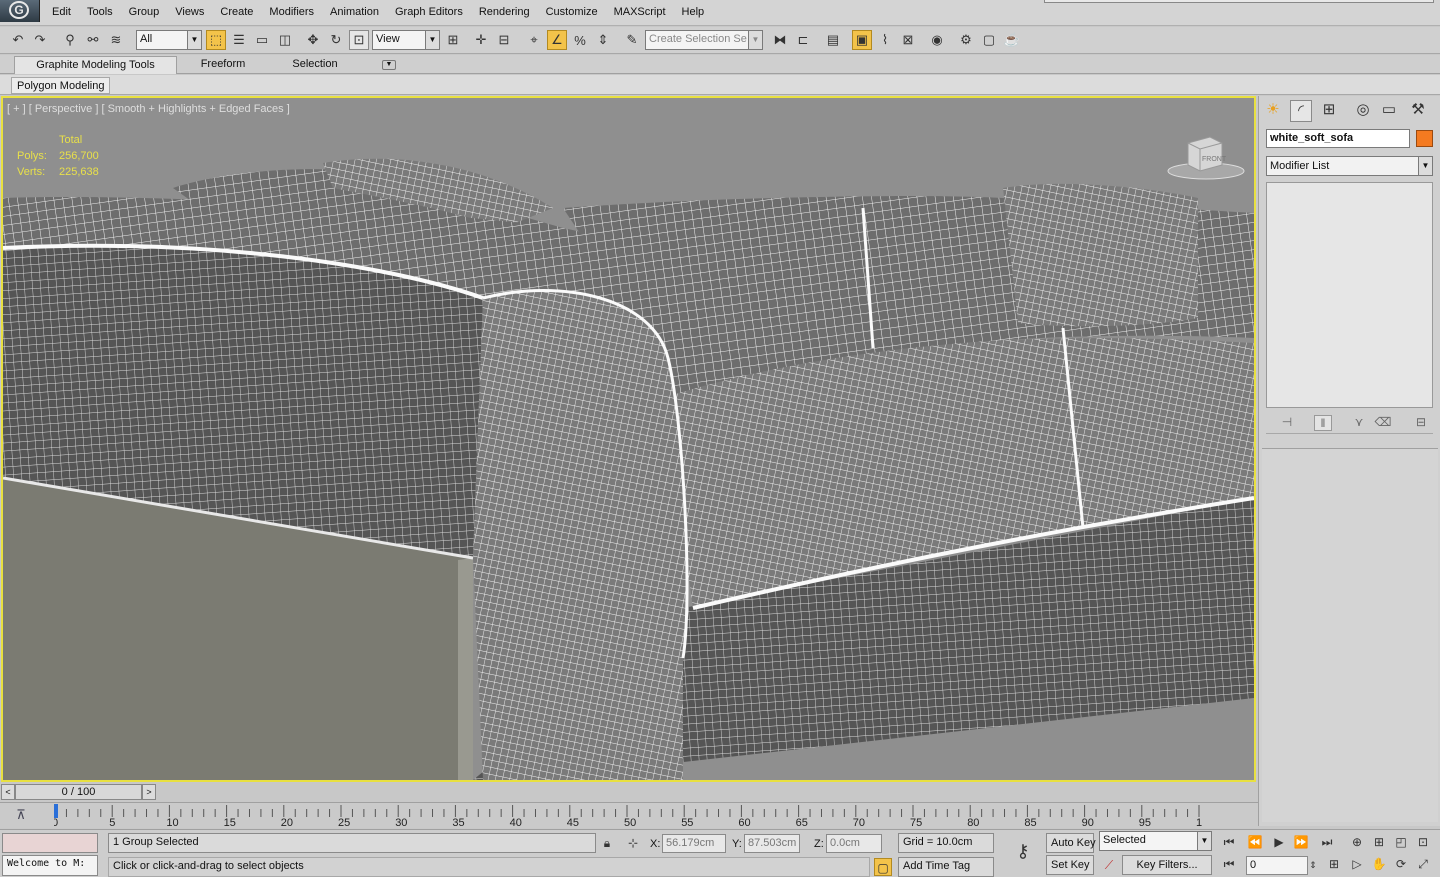  What do you see at coordinates (580, 40) in the screenshot?
I see `percent-snap-icon: %` at bounding box center [580, 40].